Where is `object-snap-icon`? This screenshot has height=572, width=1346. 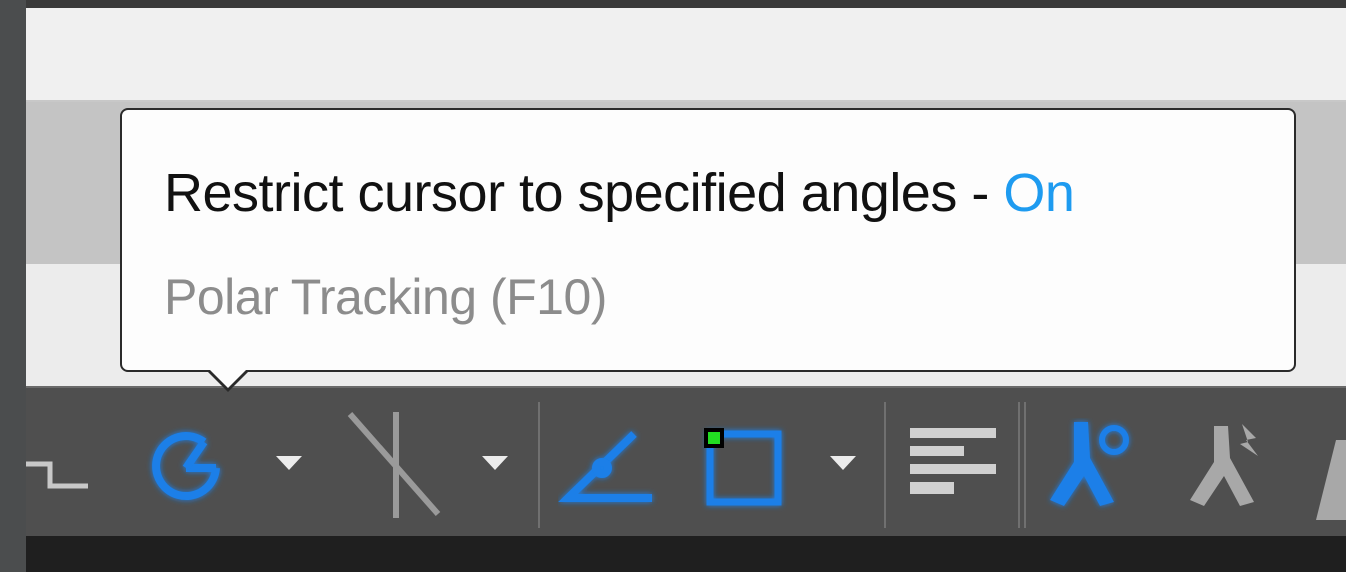
object-snap-icon is located at coordinates (743, 467).